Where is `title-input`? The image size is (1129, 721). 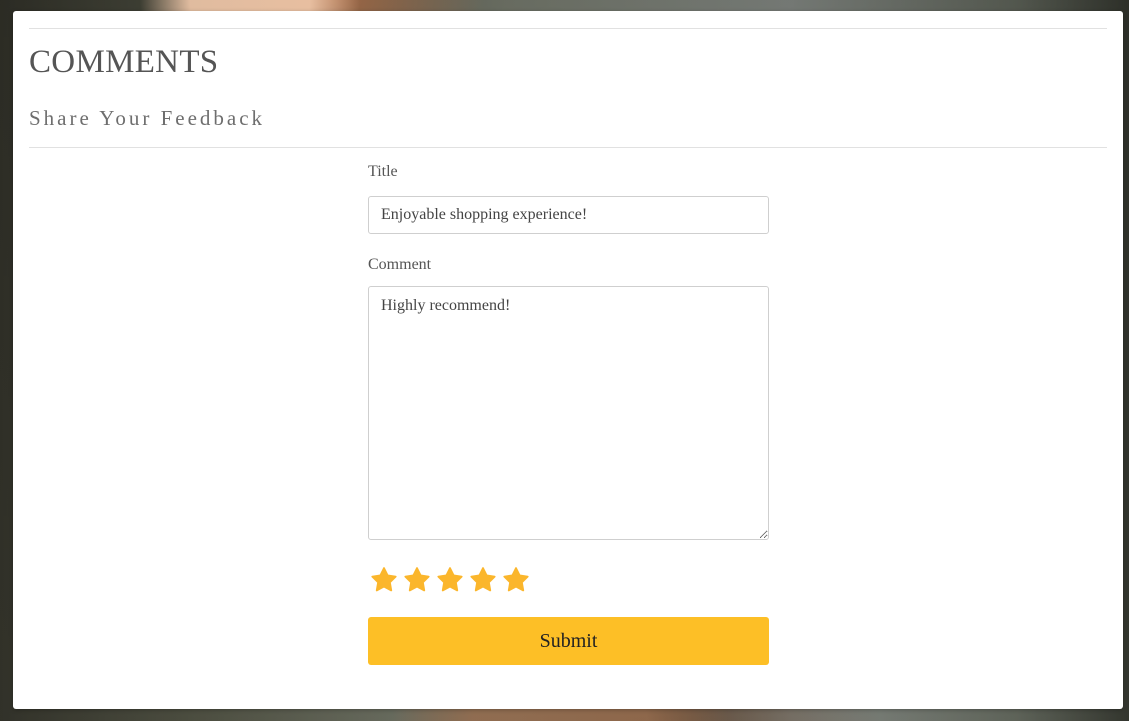 title-input is located at coordinates (568, 215).